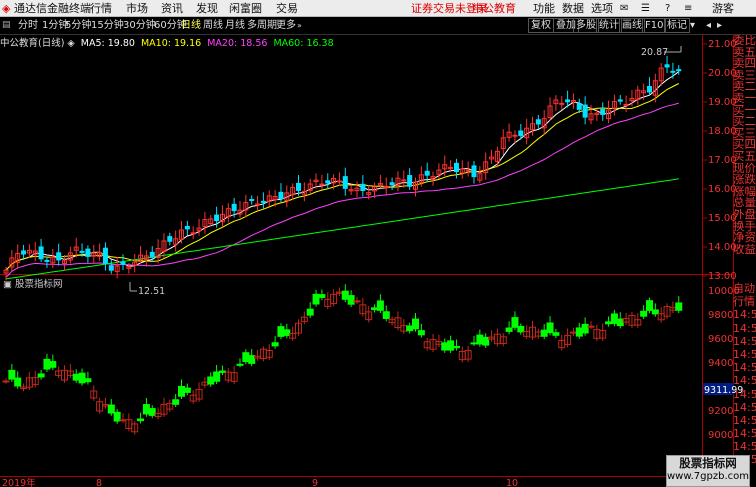 The width and height of the screenshot is (756, 487). I want to click on quote-field-label: 卖三, so click(744, 75).